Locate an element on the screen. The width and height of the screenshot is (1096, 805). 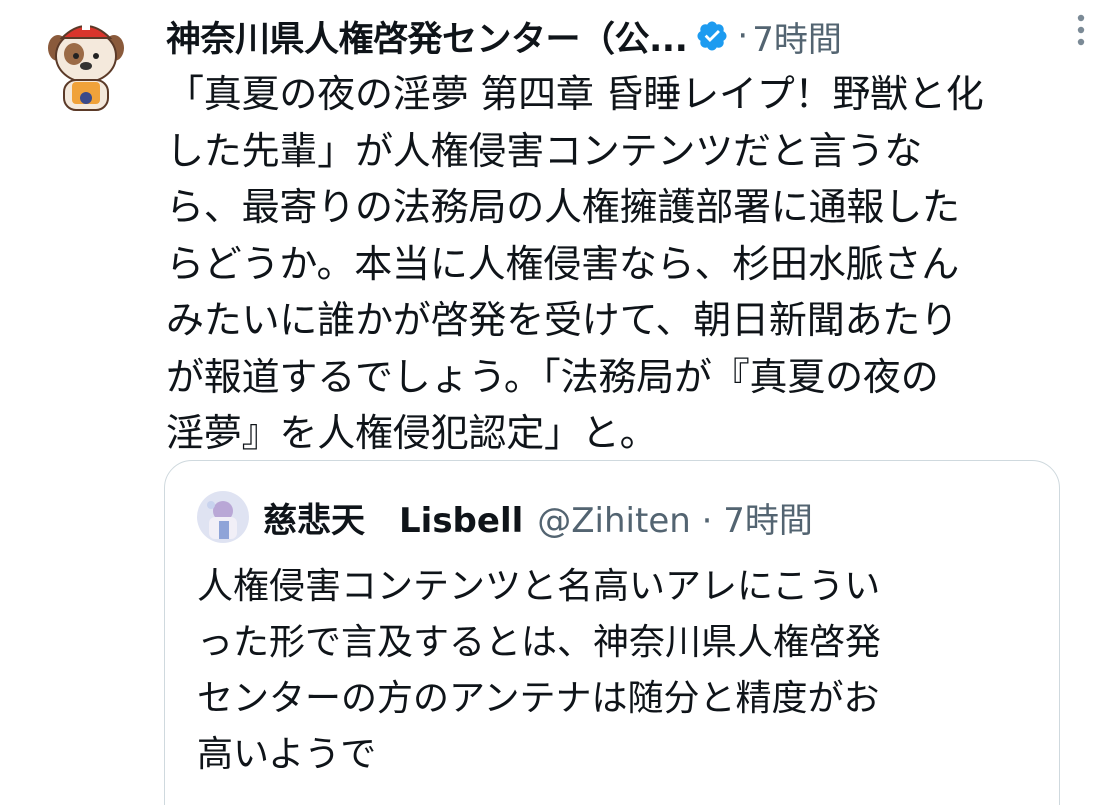
quoted-body-line: センターの方のアンテナは随分と精度がお is located at coordinates (538, 698).